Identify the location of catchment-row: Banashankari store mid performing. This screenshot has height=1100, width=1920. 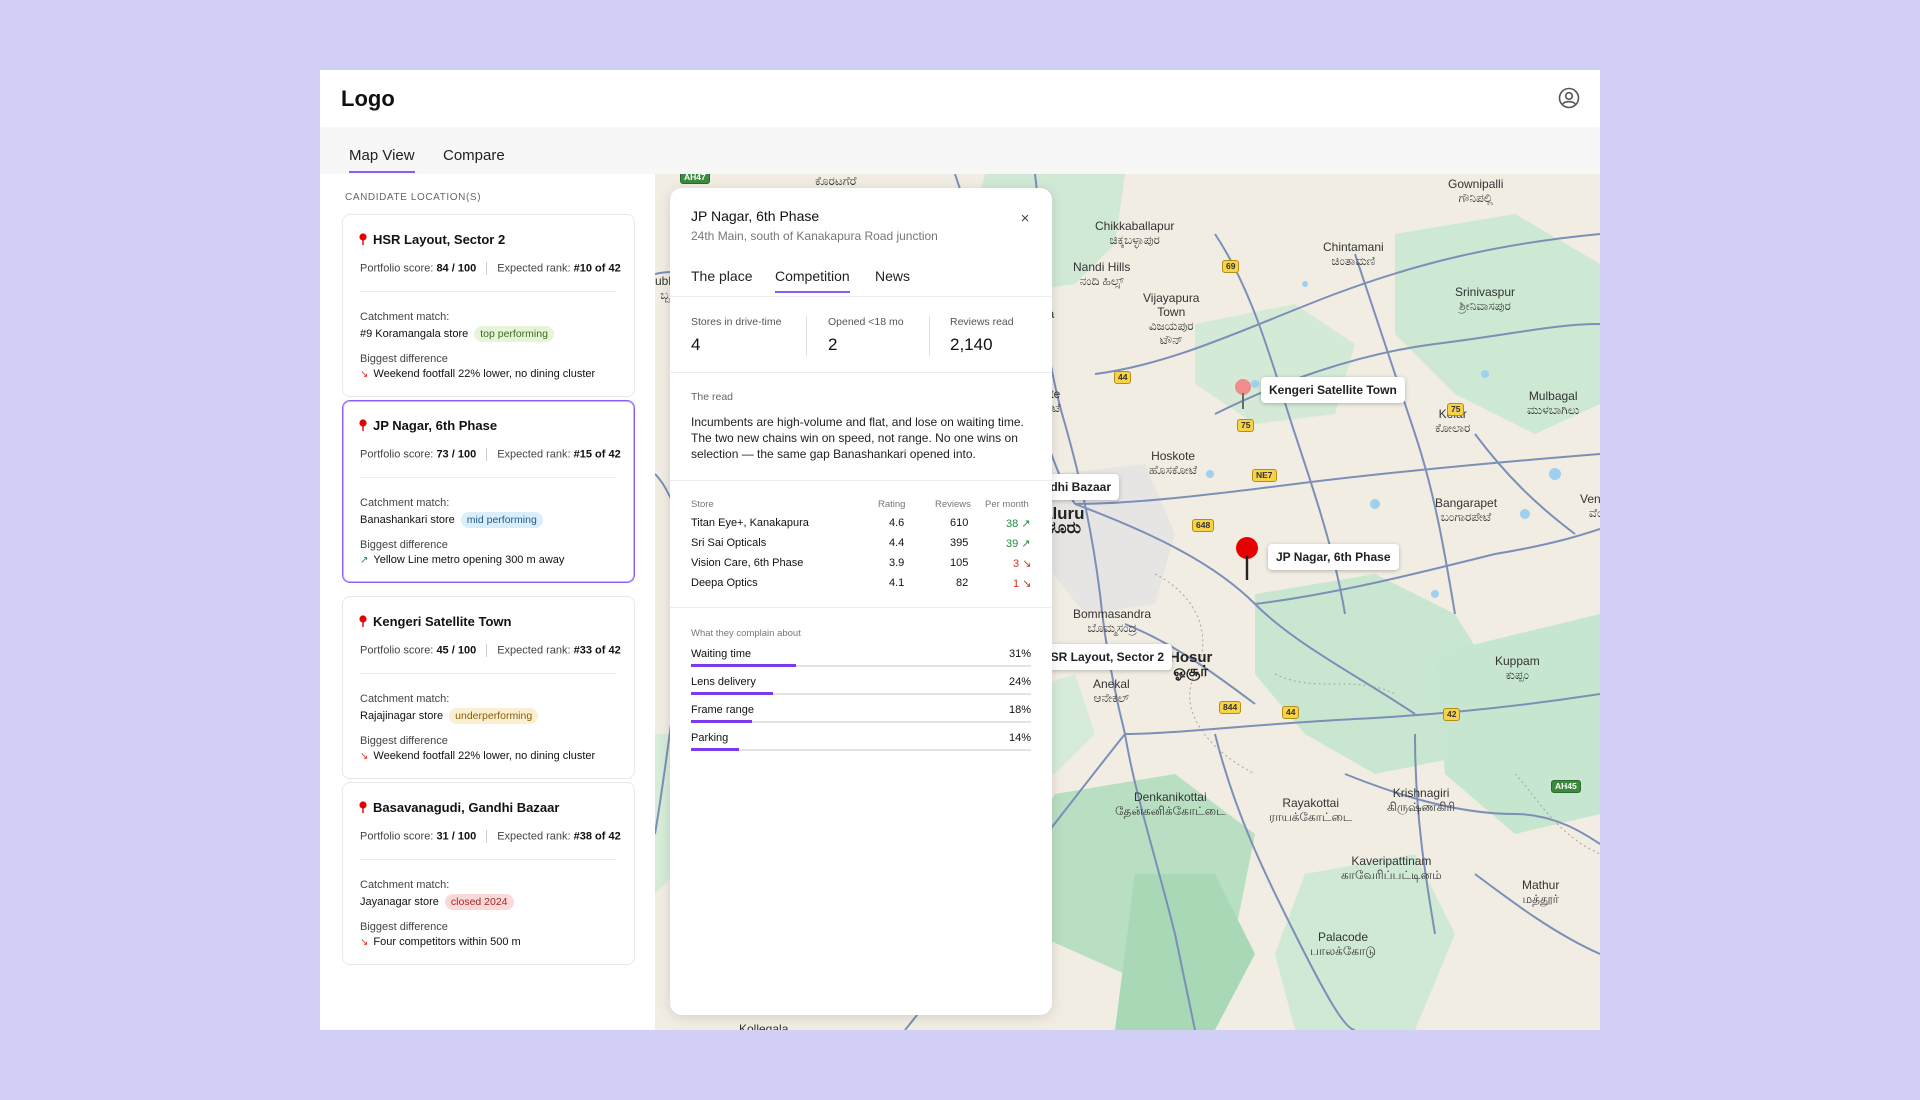
(451, 520).